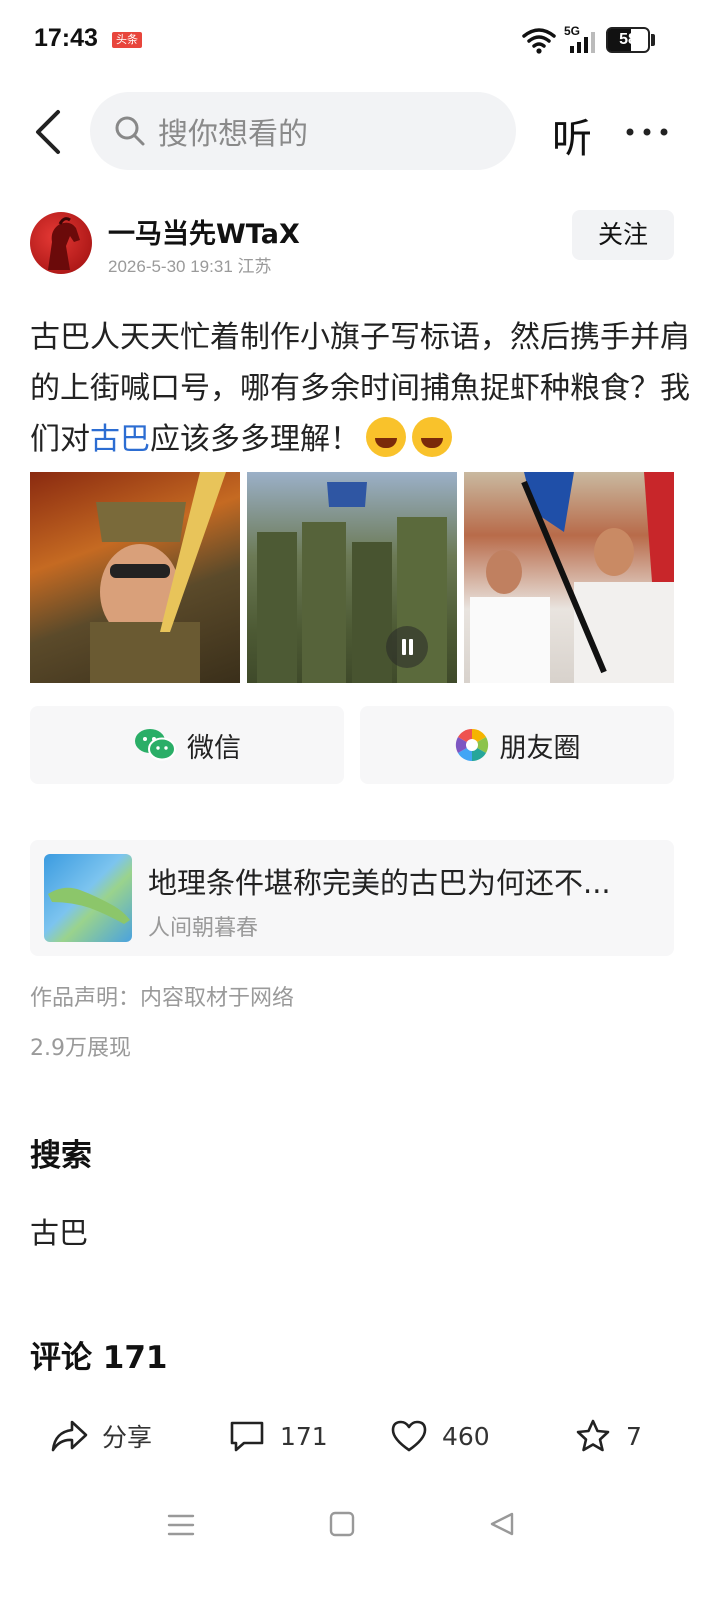  What do you see at coordinates (158, 577) in the screenshot?
I see `portrait-illustration` at bounding box center [158, 577].